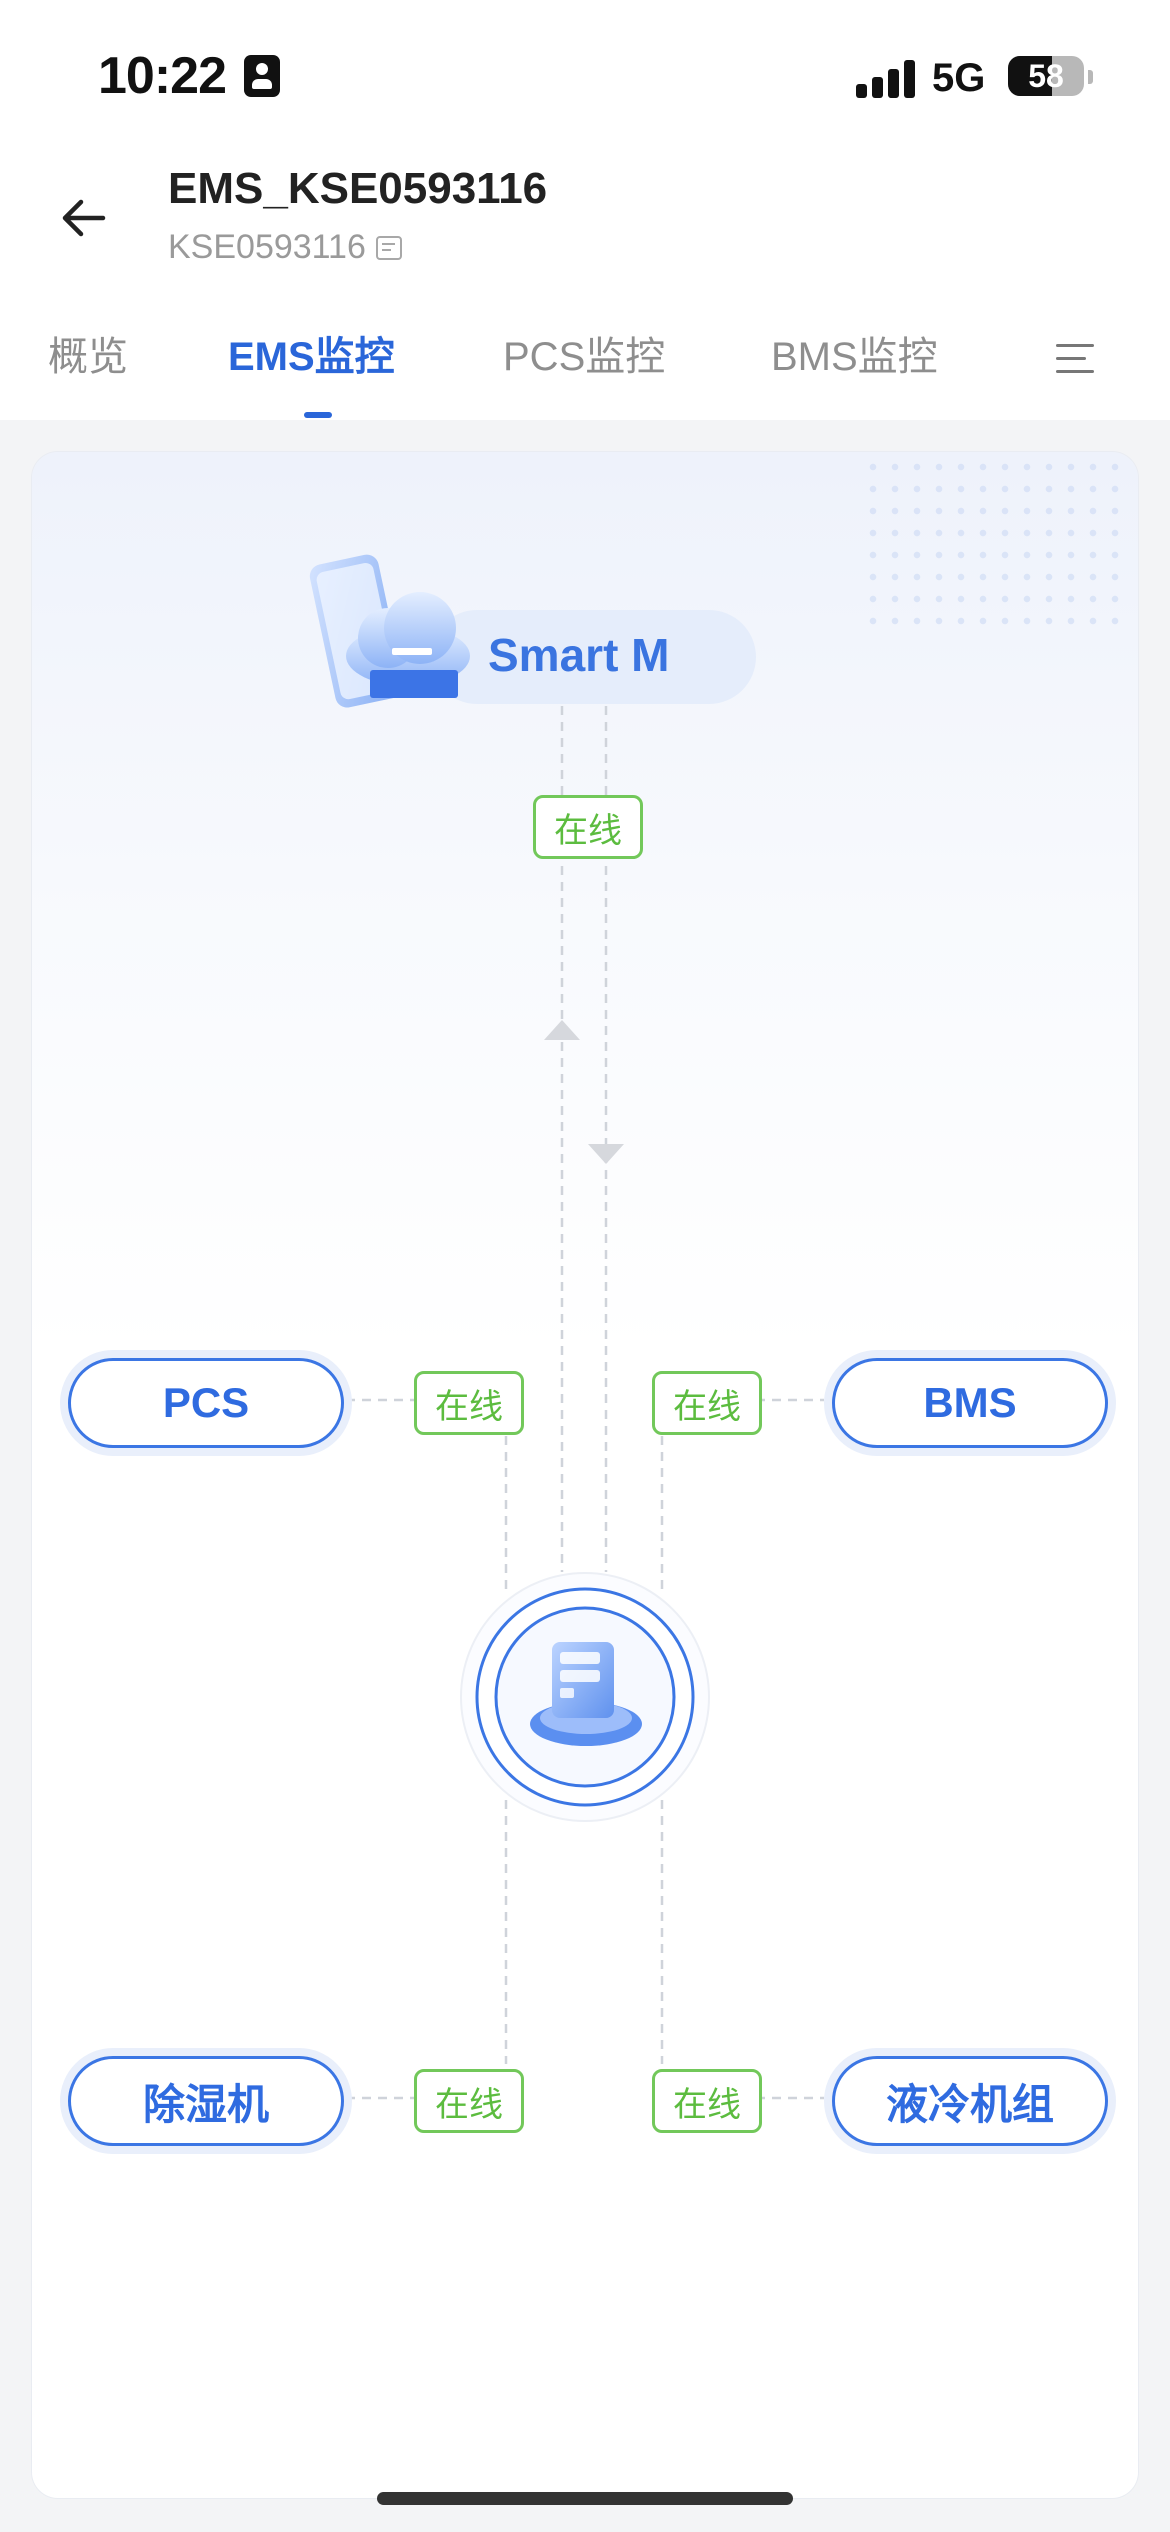  What do you see at coordinates (579, 655) in the screenshot?
I see `smart-m-label: Smart M` at bounding box center [579, 655].